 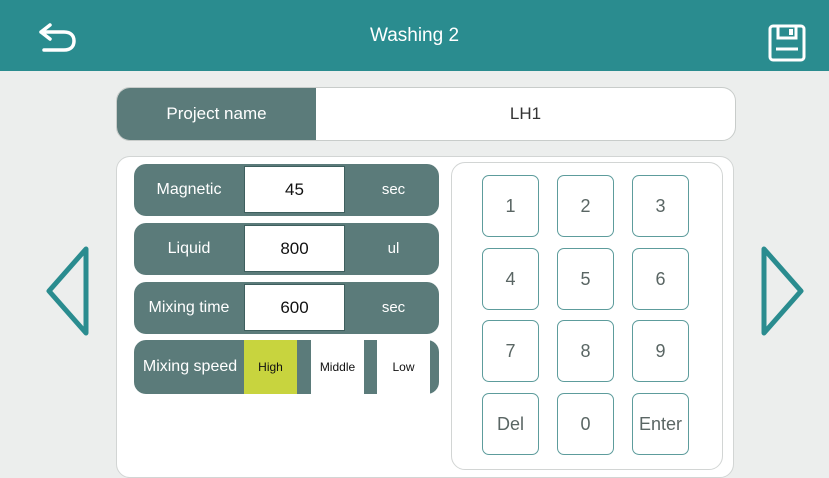 What do you see at coordinates (393, 248) in the screenshot?
I see `liquid-unit: ul` at bounding box center [393, 248].